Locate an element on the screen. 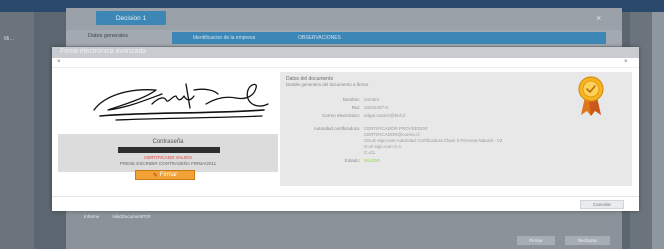 This screenshot has height=249, width=664. sign-button: ✎ Firmar is located at coordinates (165, 175).